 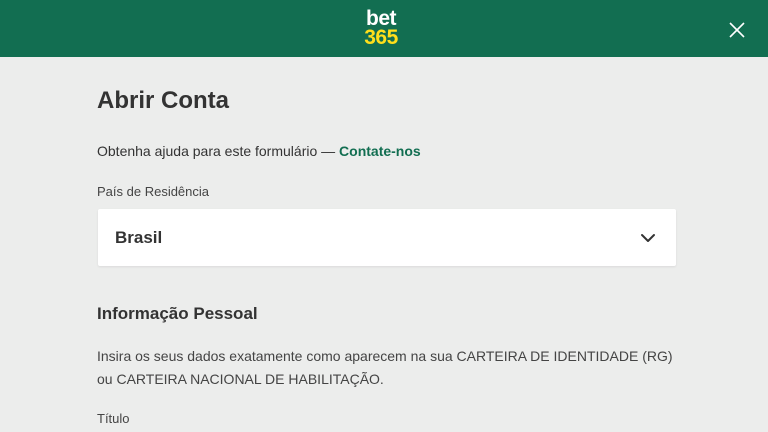 I want to click on header-bar: bet 365, so click(x=384, y=28).